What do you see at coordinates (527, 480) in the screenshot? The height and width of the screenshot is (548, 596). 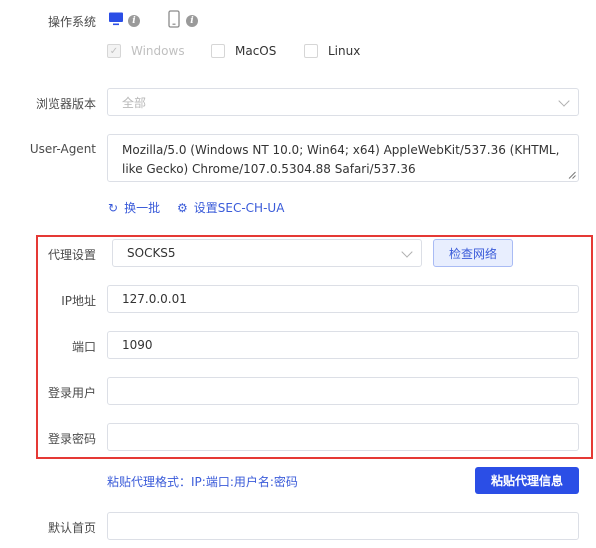 I see `paste-proxy-button: 粘贴代理信息` at bounding box center [527, 480].